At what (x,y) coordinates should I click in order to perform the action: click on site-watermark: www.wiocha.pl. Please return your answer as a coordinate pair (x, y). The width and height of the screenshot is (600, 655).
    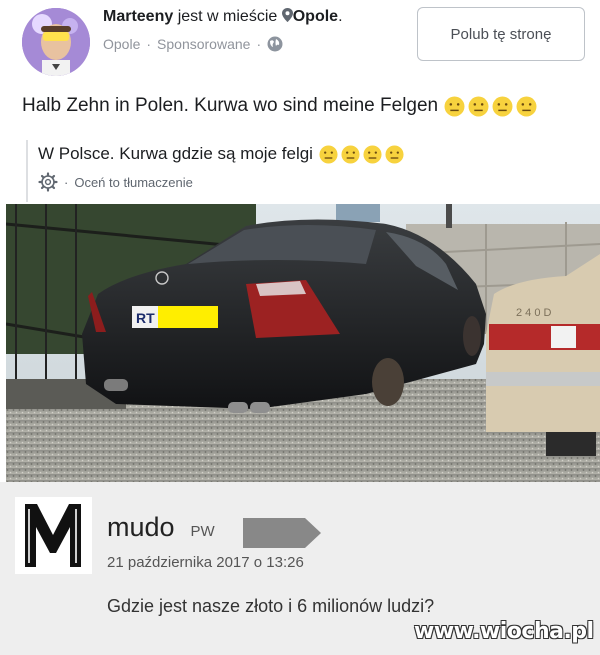
    Looking at the image, I should click on (504, 631).